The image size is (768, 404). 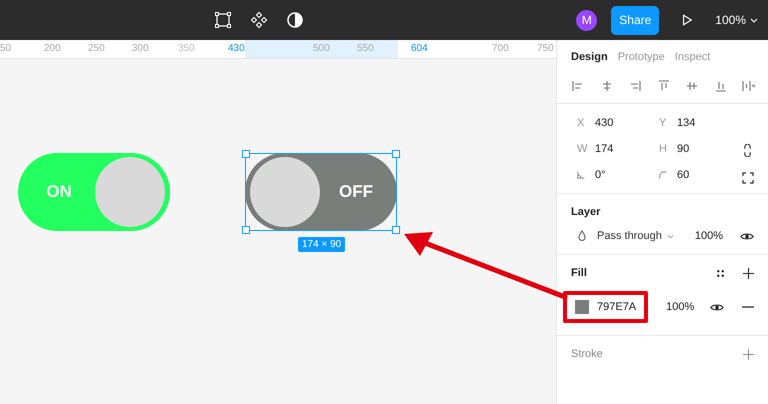 I want to click on property-field: 60, so click(x=700, y=175).